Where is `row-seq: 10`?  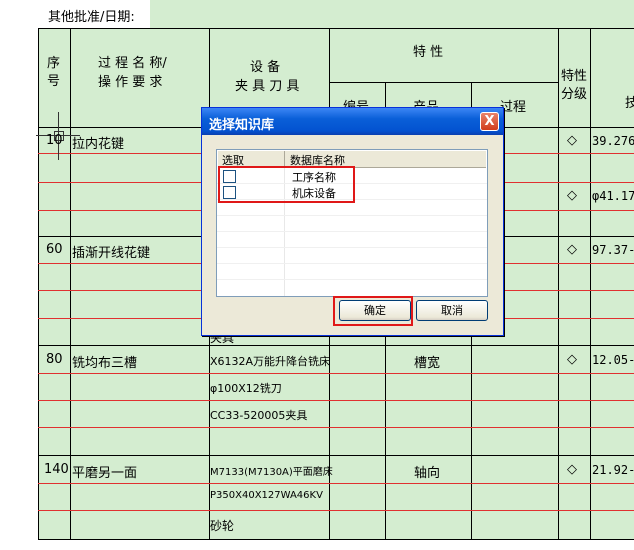 row-seq: 10 is located at coordinates (54, 140).